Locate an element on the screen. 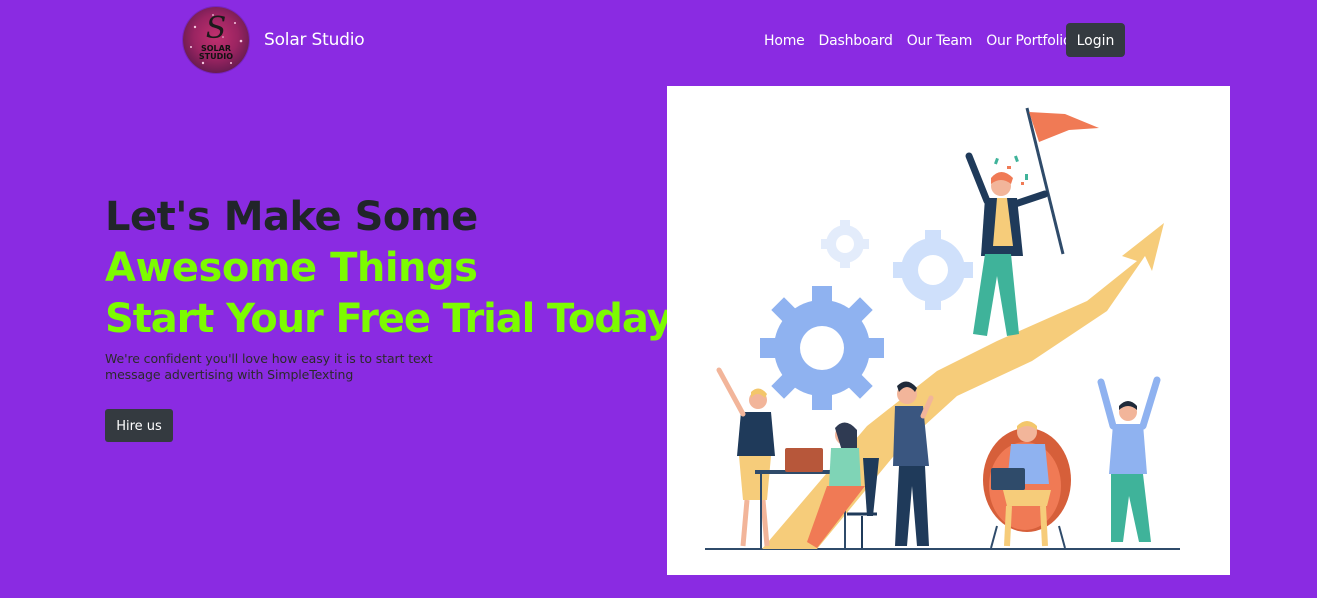 The width and height of the screenshot is (1317, 598). hero-heading-line3: Start Your Free Trial Today is located at coordinates (389, 319).